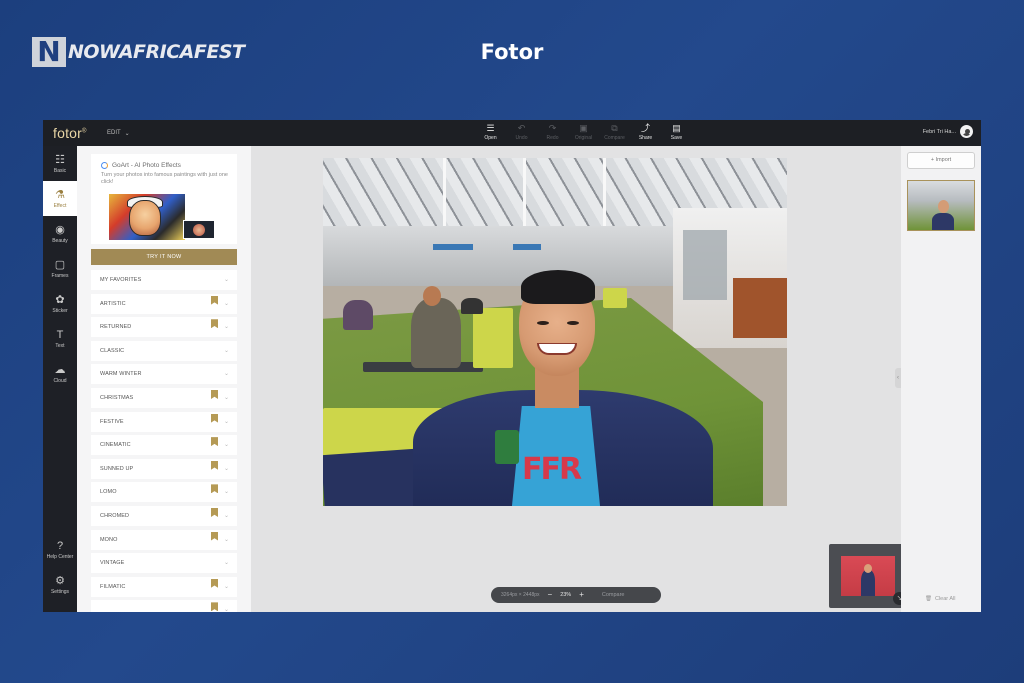 This screenshot has height=683, width=1024. I want to click on rail-item-text: T Text, so click(60, 338).